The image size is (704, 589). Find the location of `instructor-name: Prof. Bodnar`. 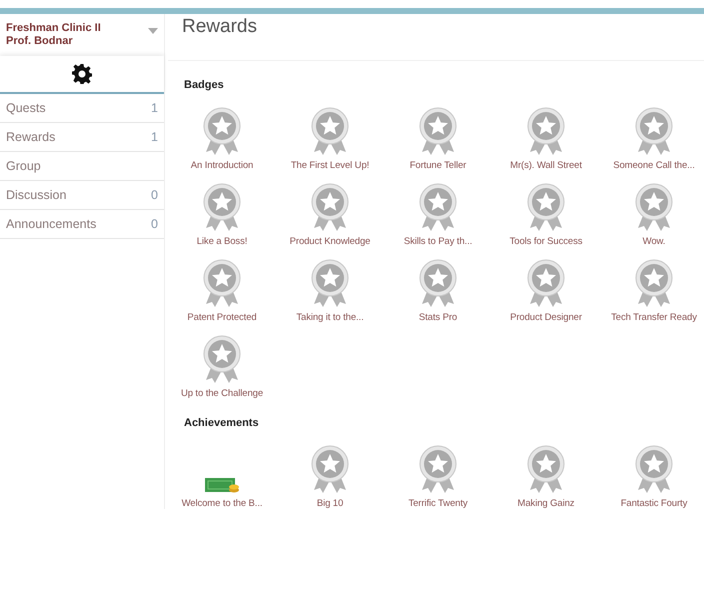

instructor-name: Prof. Bodnar is located at coordinates (40, 41).